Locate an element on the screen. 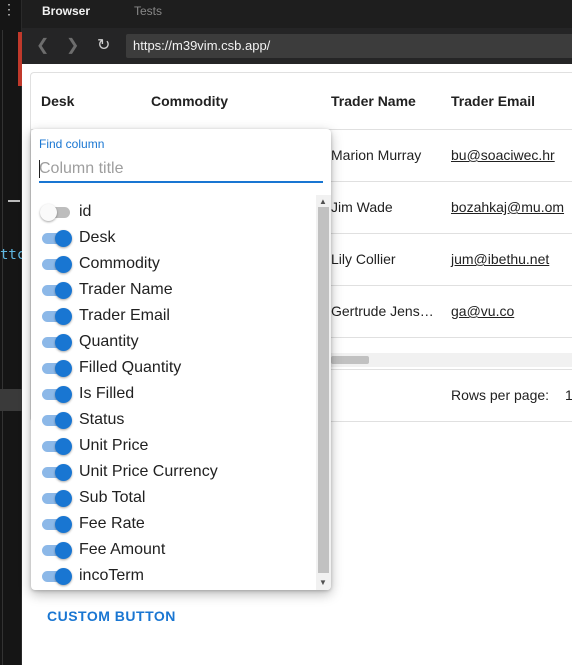 Image resolution: width=572 pixels, height=665 pixels. column-toggle-item: Sub Total is located at coordinates (173, 498).